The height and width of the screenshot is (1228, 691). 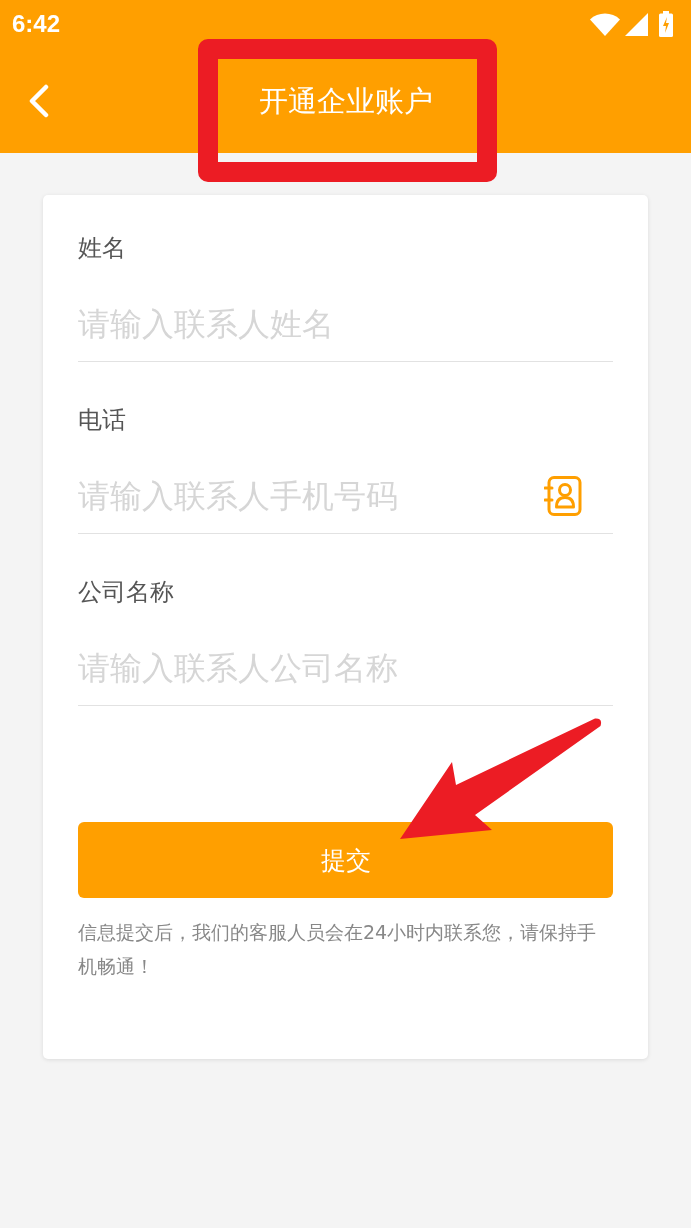 I want to click on back-chevron-icon, so click(x=39, y=100).